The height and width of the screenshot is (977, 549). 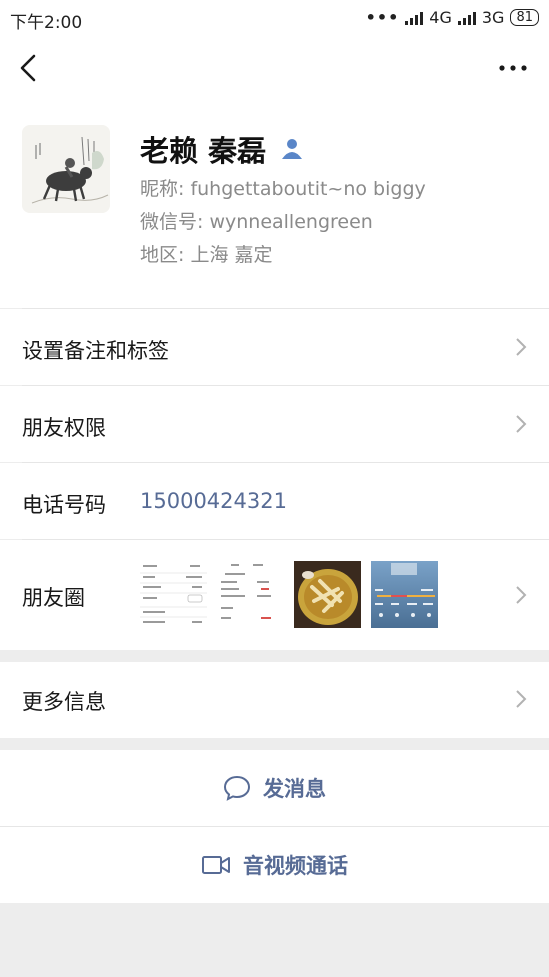 I want to click on more-info-label: 更多信息, so click(x=64, y=702).